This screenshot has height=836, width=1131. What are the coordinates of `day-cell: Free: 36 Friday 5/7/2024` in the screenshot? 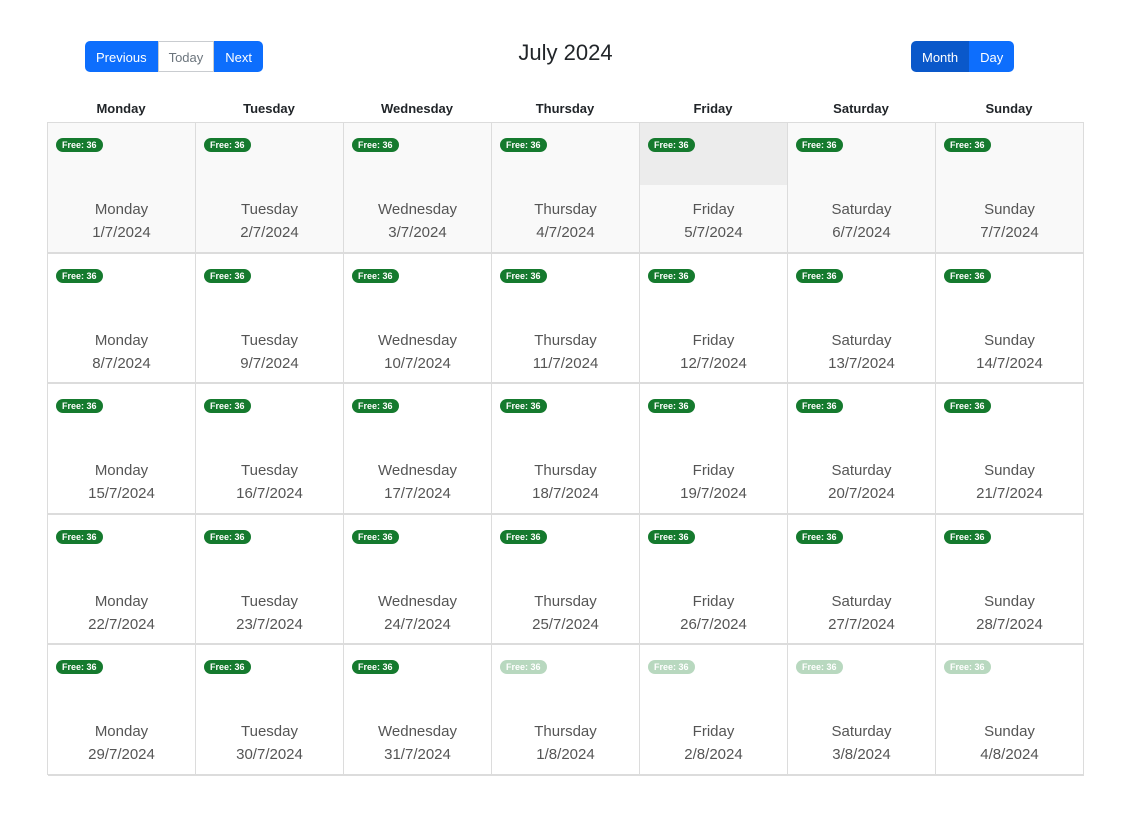 It's located at (714, 188).